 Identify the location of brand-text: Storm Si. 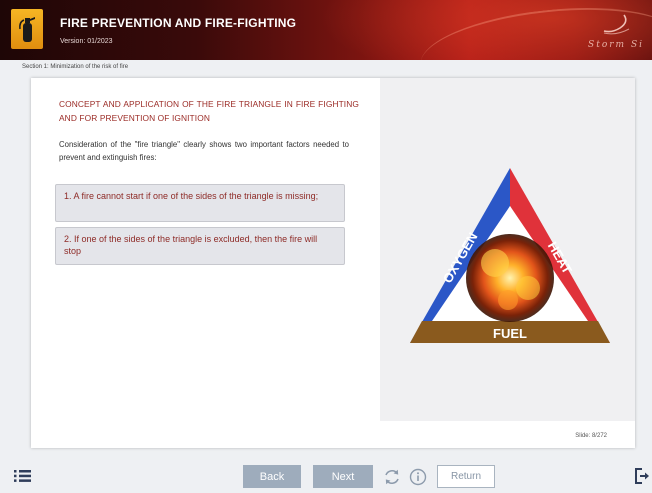
(616, 45).